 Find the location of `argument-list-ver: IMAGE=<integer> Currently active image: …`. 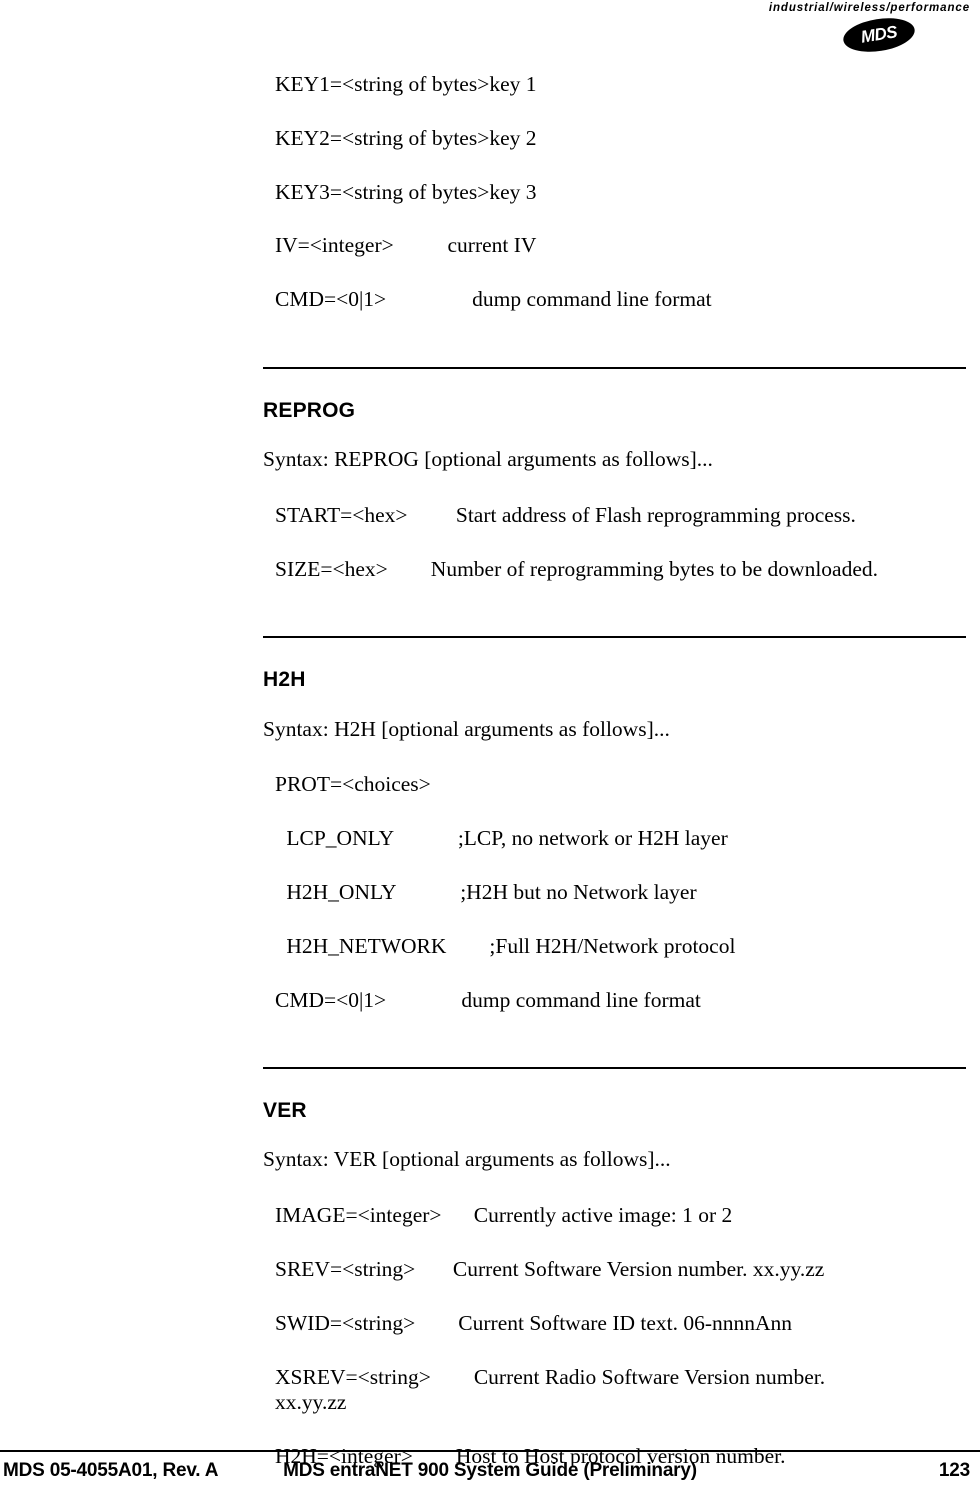

argument-list-ver: IMAGE=<integer> Currently active image: … is located at coordinates (614, 1336).